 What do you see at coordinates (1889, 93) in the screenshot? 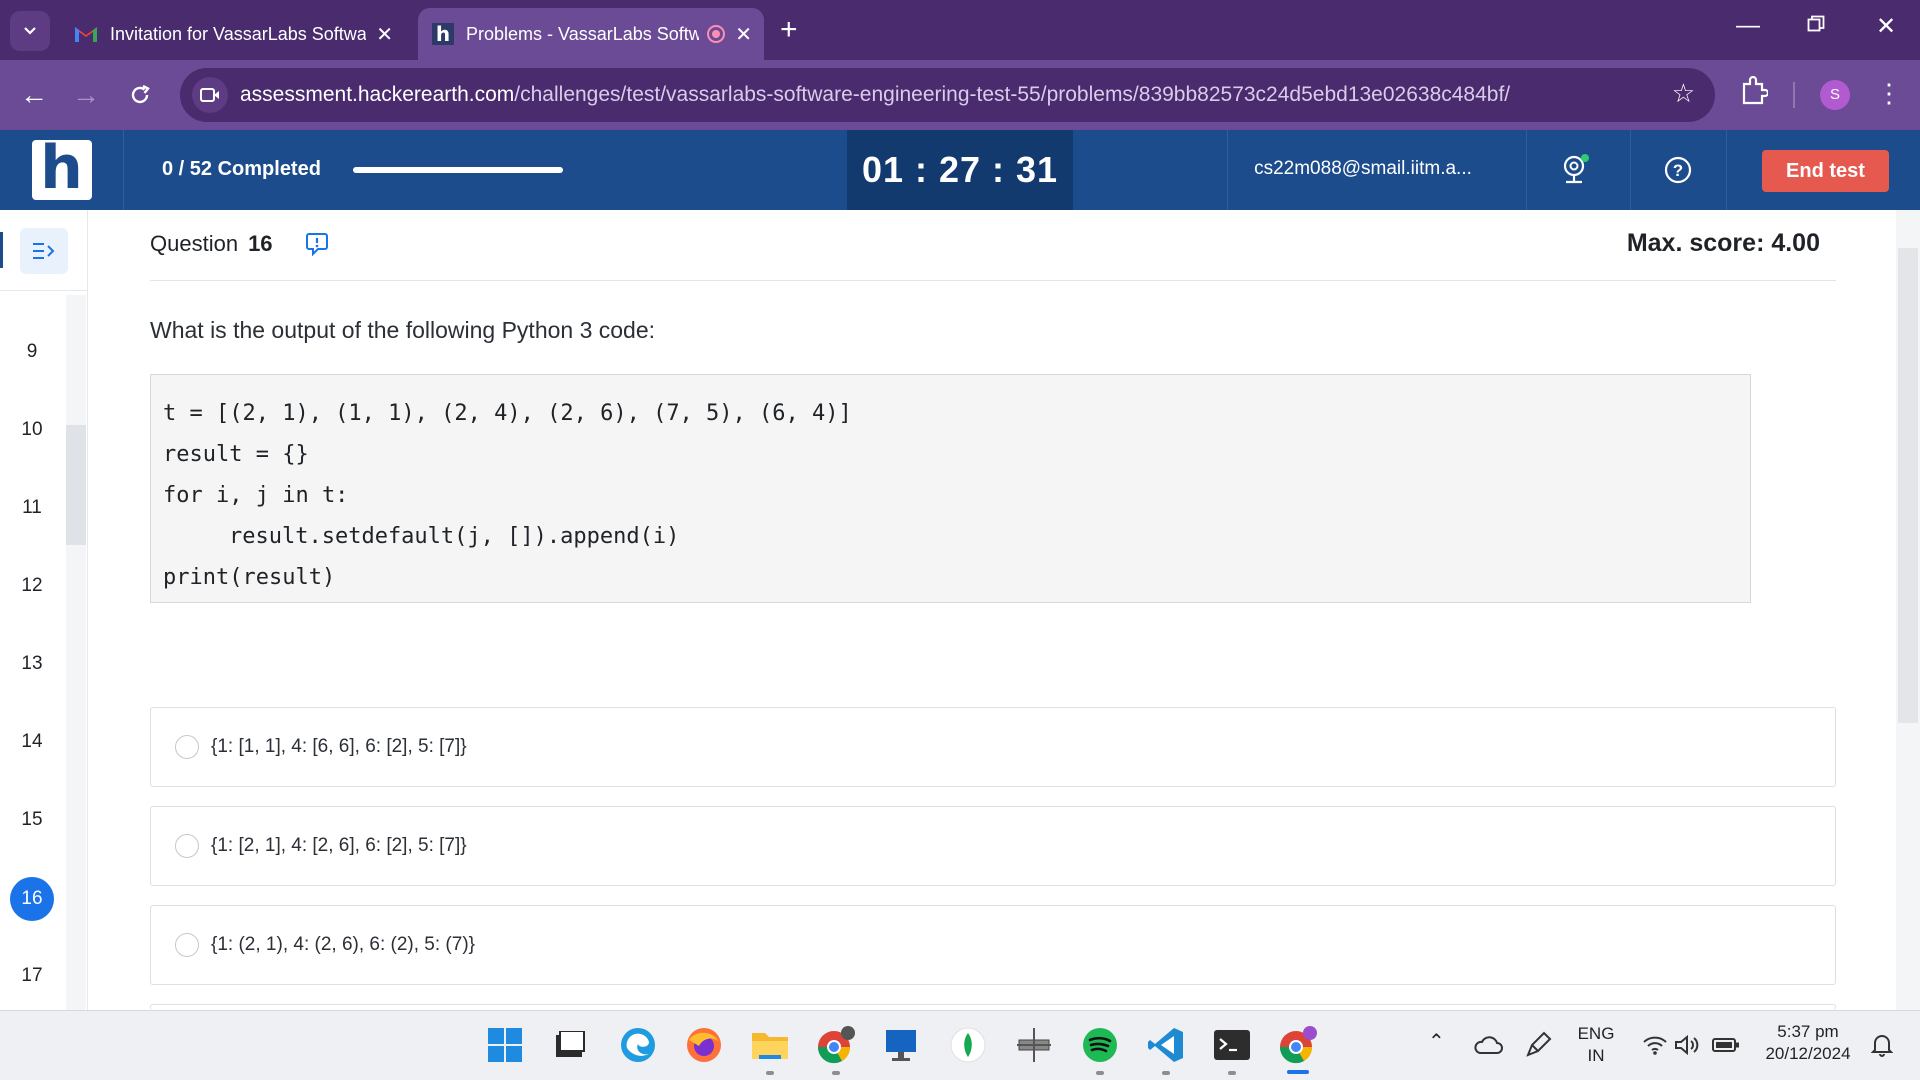
I see `more-menu-icon: ⋮` at bounding box center [1889, 93].